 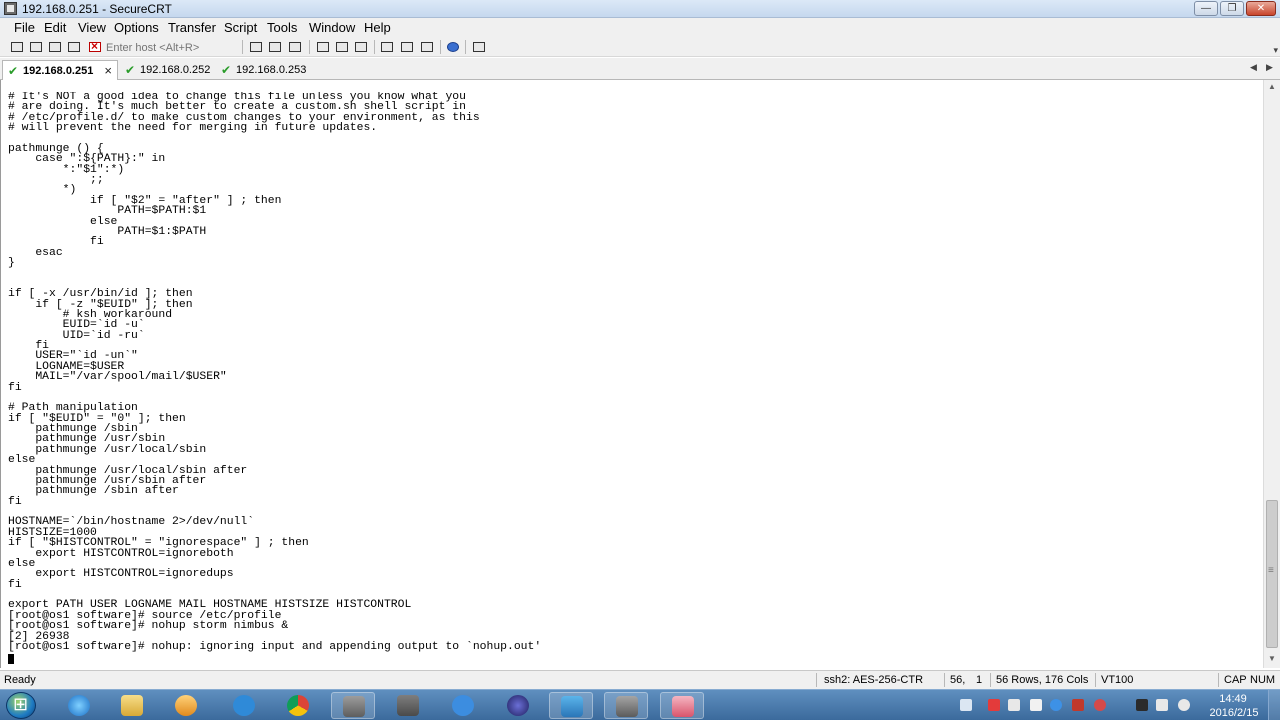 I want to click on help-icon, so click(x=453, y=47).